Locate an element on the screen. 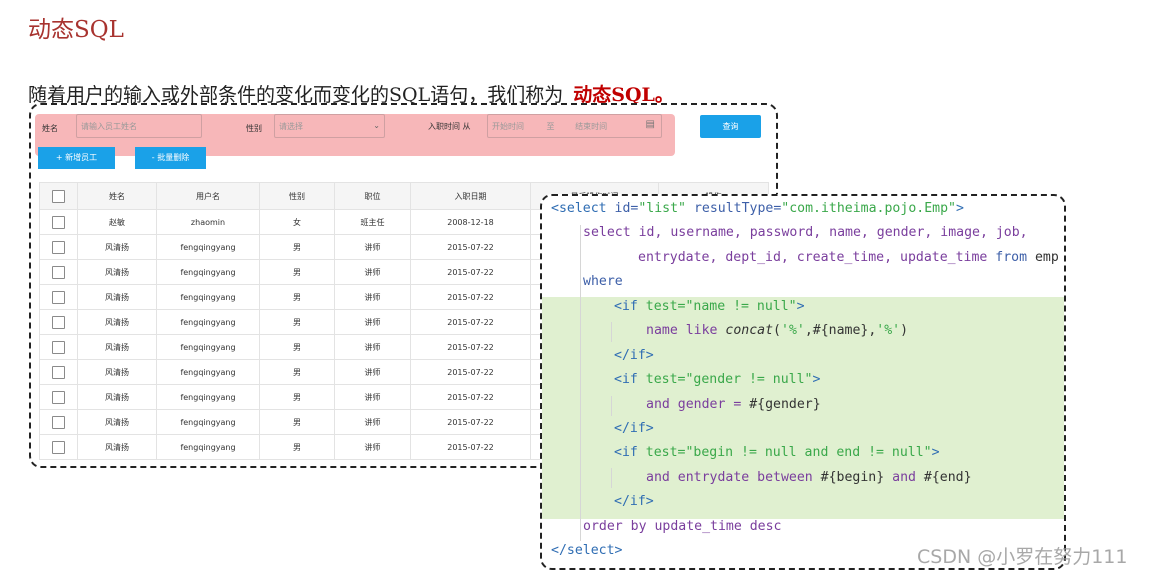  gender-select-placeholder: 请选择 is located at coordinates (291, 126).